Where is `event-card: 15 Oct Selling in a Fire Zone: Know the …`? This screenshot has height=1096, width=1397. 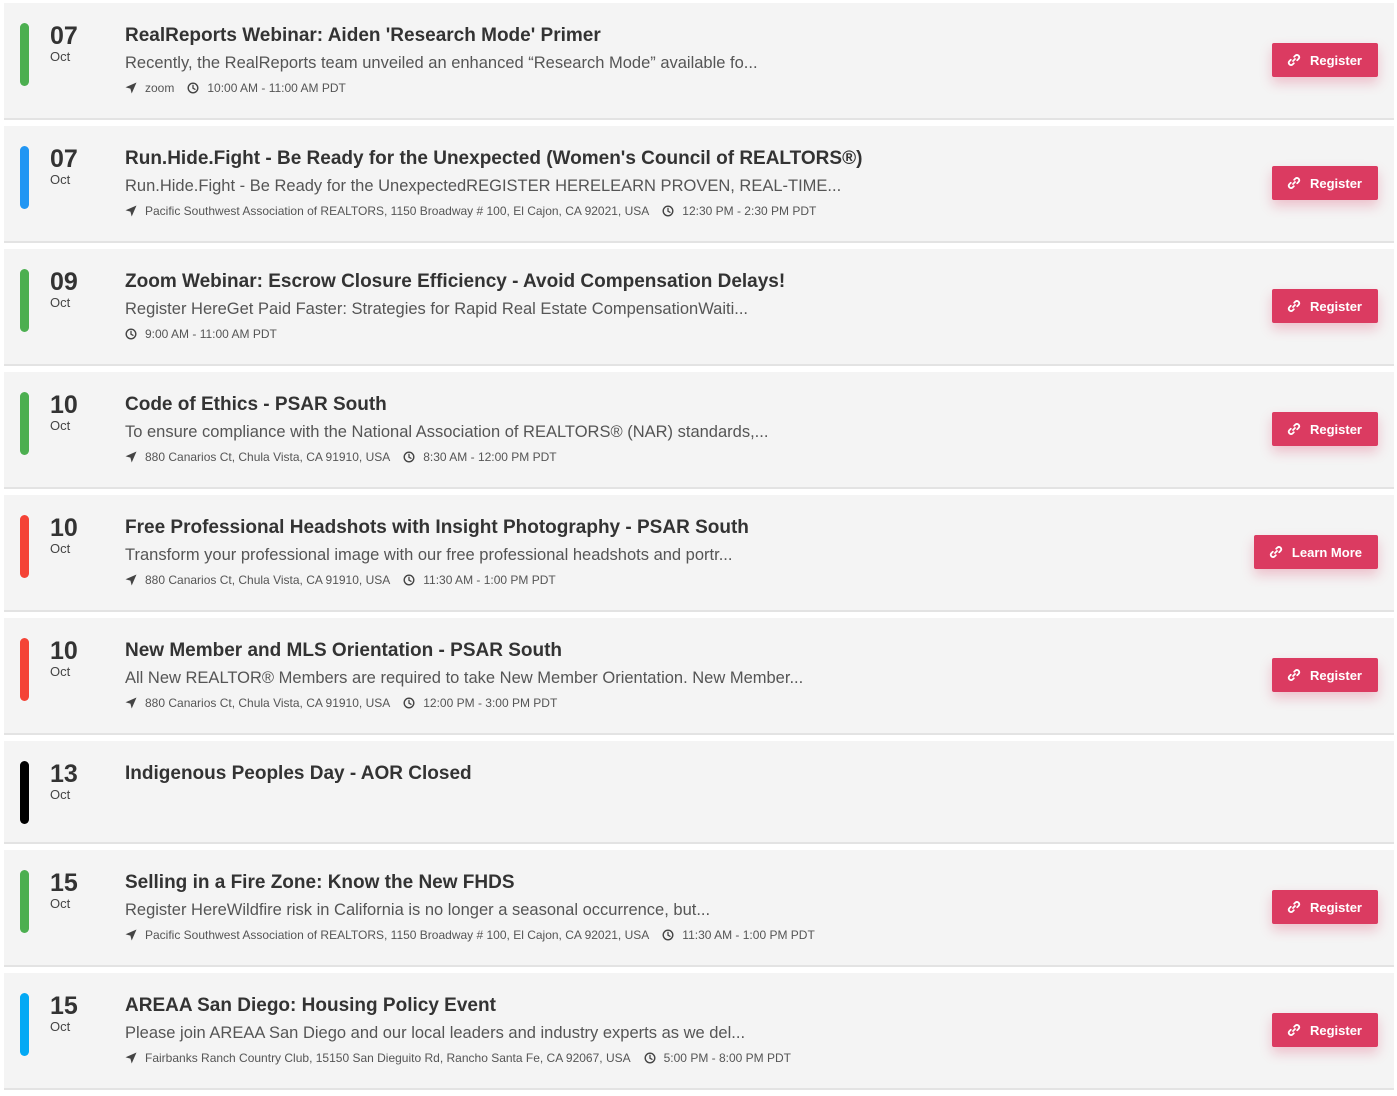
event-card: 15 Oct Selling in a Fire Zone: Know the … is located at coordinates (699, 908).